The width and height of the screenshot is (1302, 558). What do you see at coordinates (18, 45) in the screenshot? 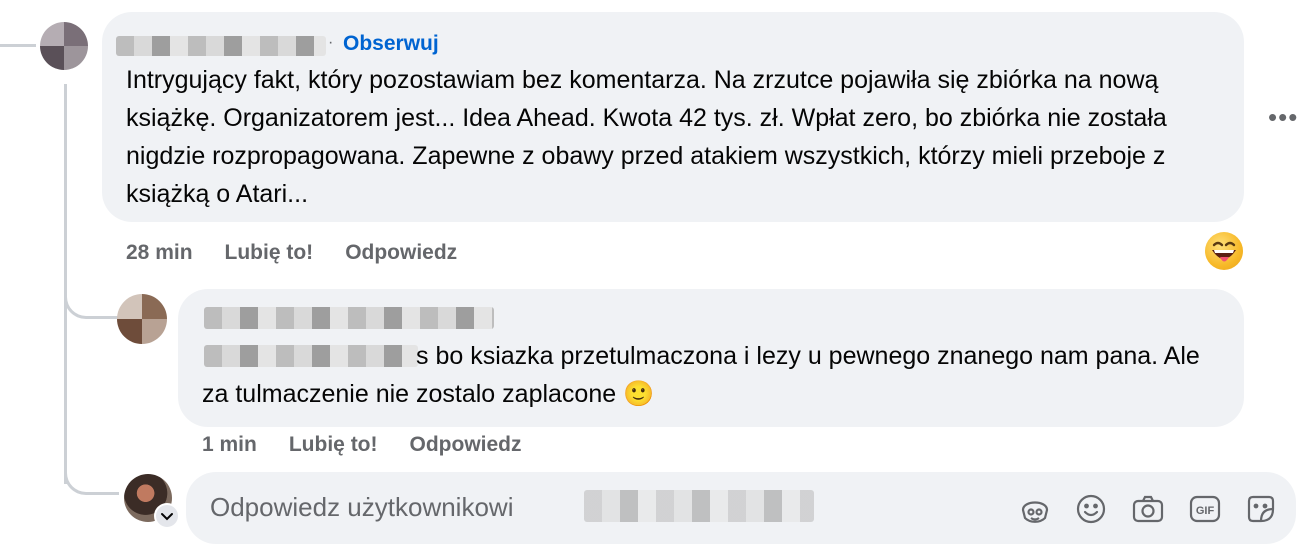
I see `thread-line-top` at bounding box center [18, 45].